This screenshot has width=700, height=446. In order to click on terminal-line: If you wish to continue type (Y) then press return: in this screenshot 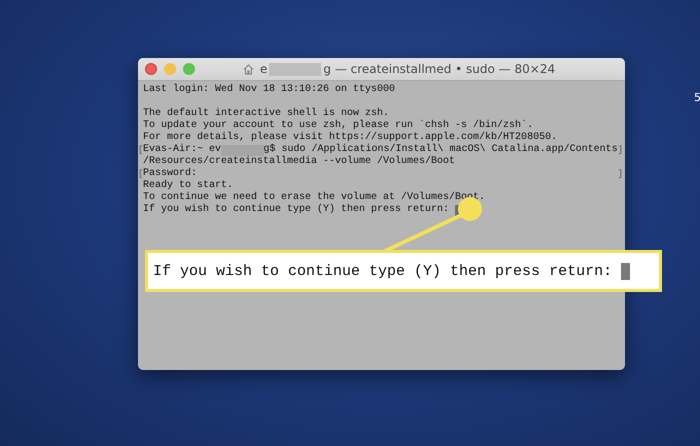, I will do `click(296, 210)`.